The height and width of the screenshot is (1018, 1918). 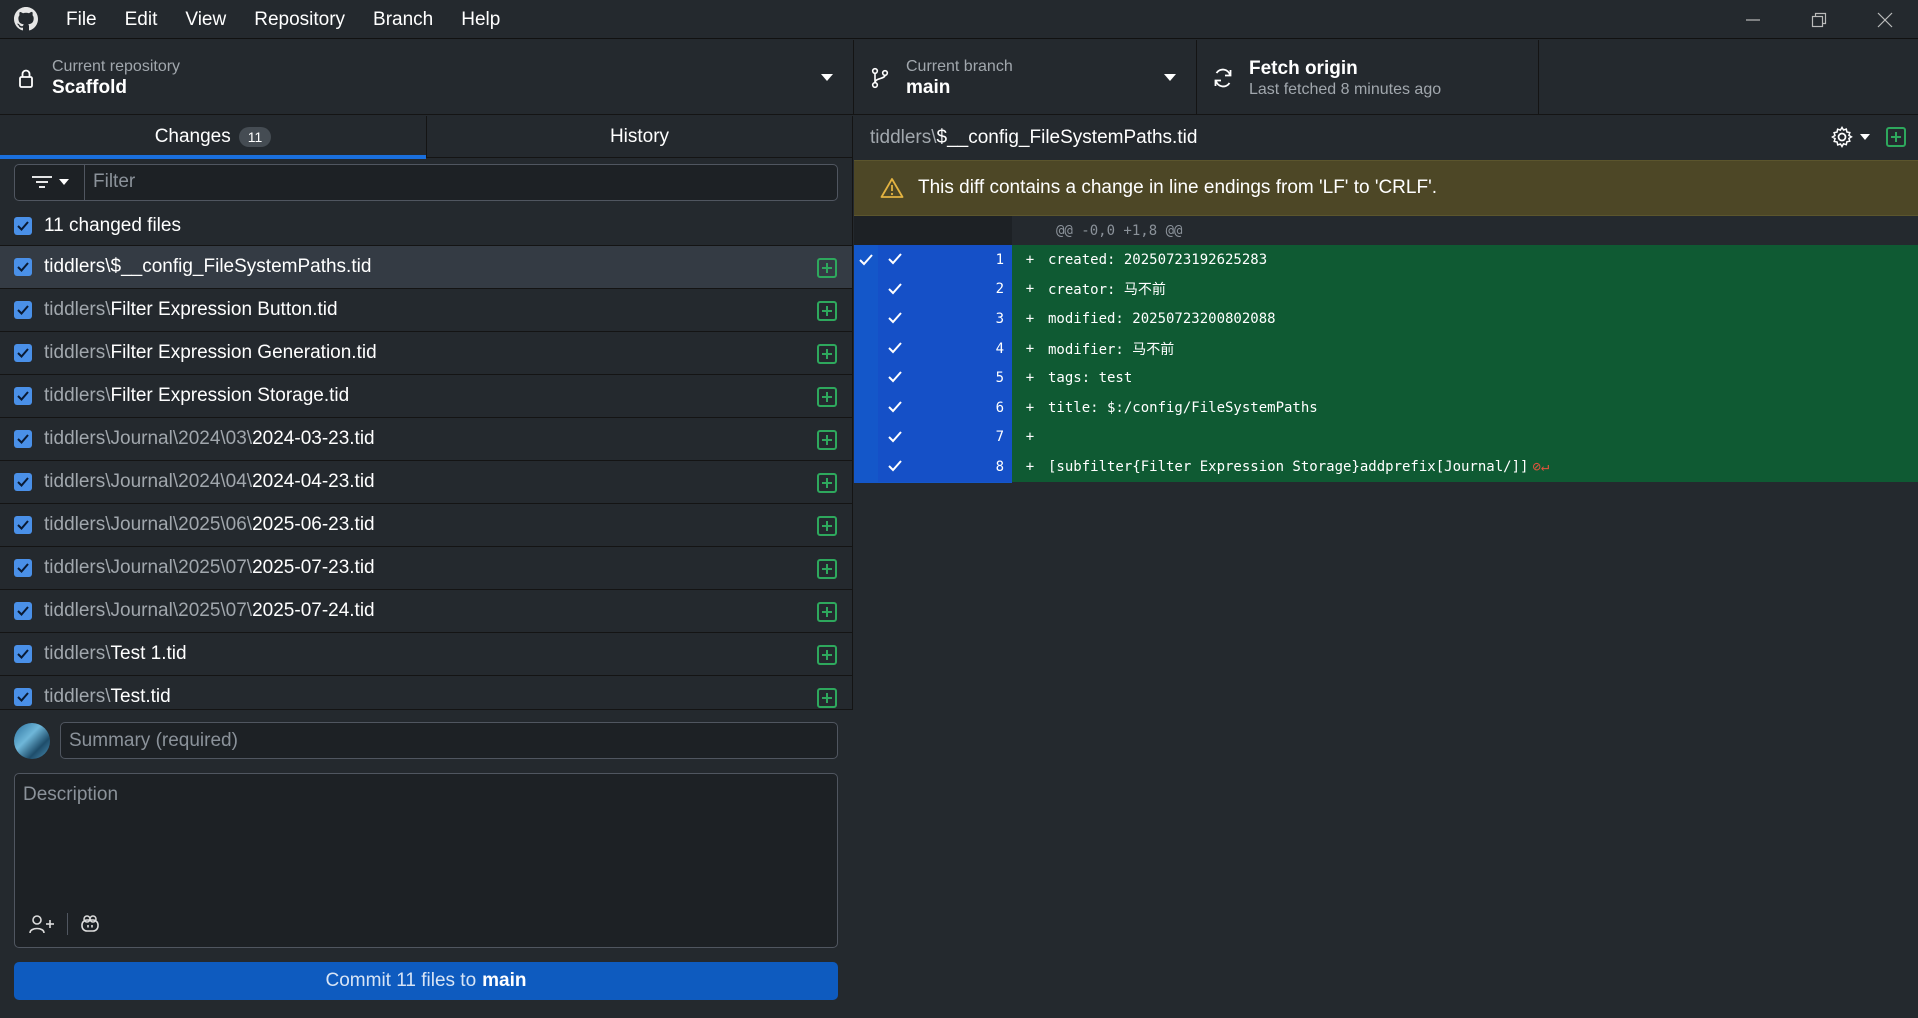 What do you see at coordinates (959, 19) in the screenshot?
I see `title-bar: File Edit View Repository Branch Help` at bounding box center [959, 19].